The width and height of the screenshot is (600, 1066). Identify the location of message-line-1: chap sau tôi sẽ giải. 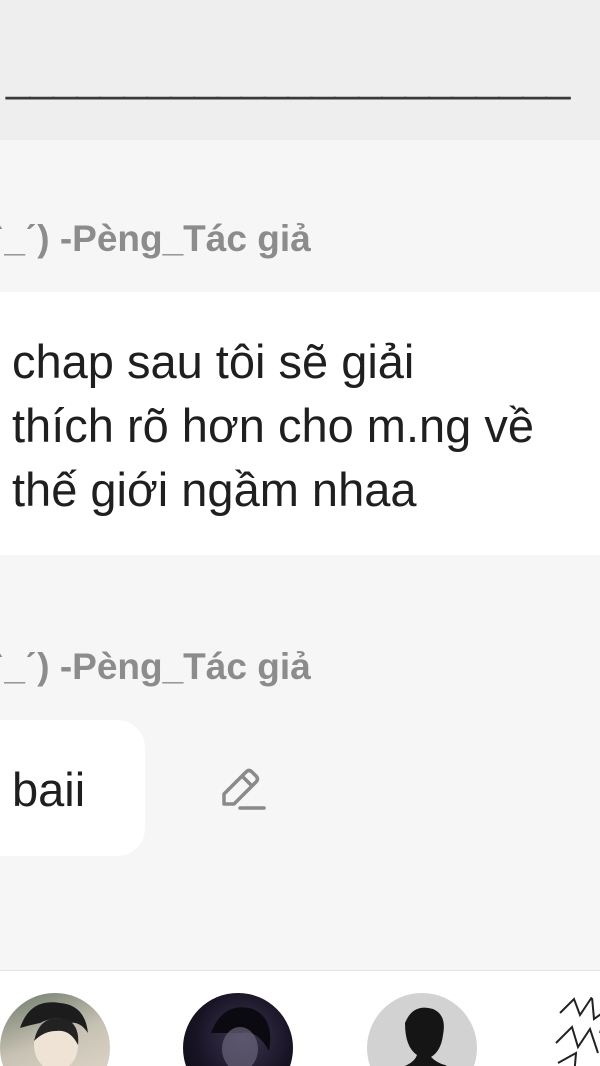
(213, 361).